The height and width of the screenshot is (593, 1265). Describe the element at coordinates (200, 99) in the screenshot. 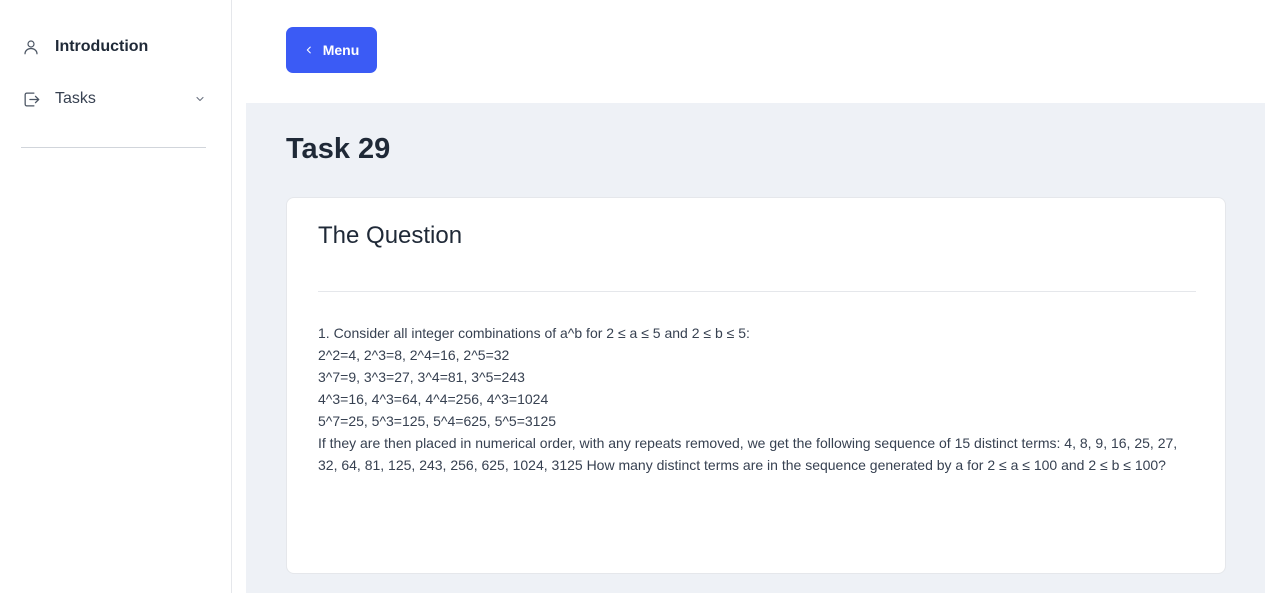

I see `chevron-down-icon` at that location.